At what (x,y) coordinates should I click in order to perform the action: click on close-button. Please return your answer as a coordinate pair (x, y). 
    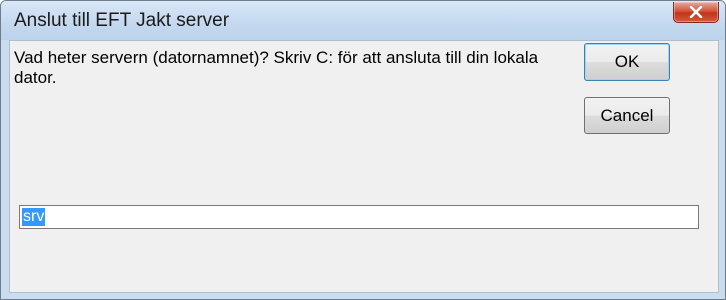
    Looking at the image, I should click on (696, 12).